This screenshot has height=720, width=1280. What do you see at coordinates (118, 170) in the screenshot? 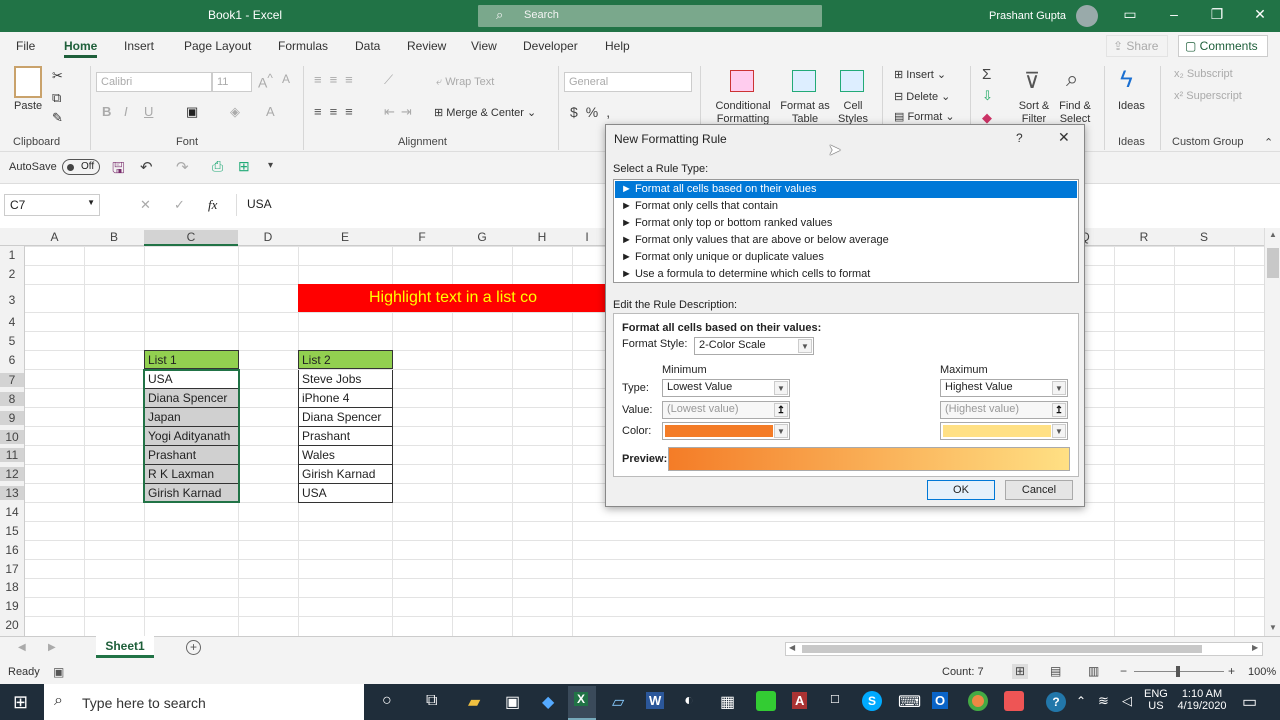
I see `save-icon: 🖫` at bounding box center [118, 170].